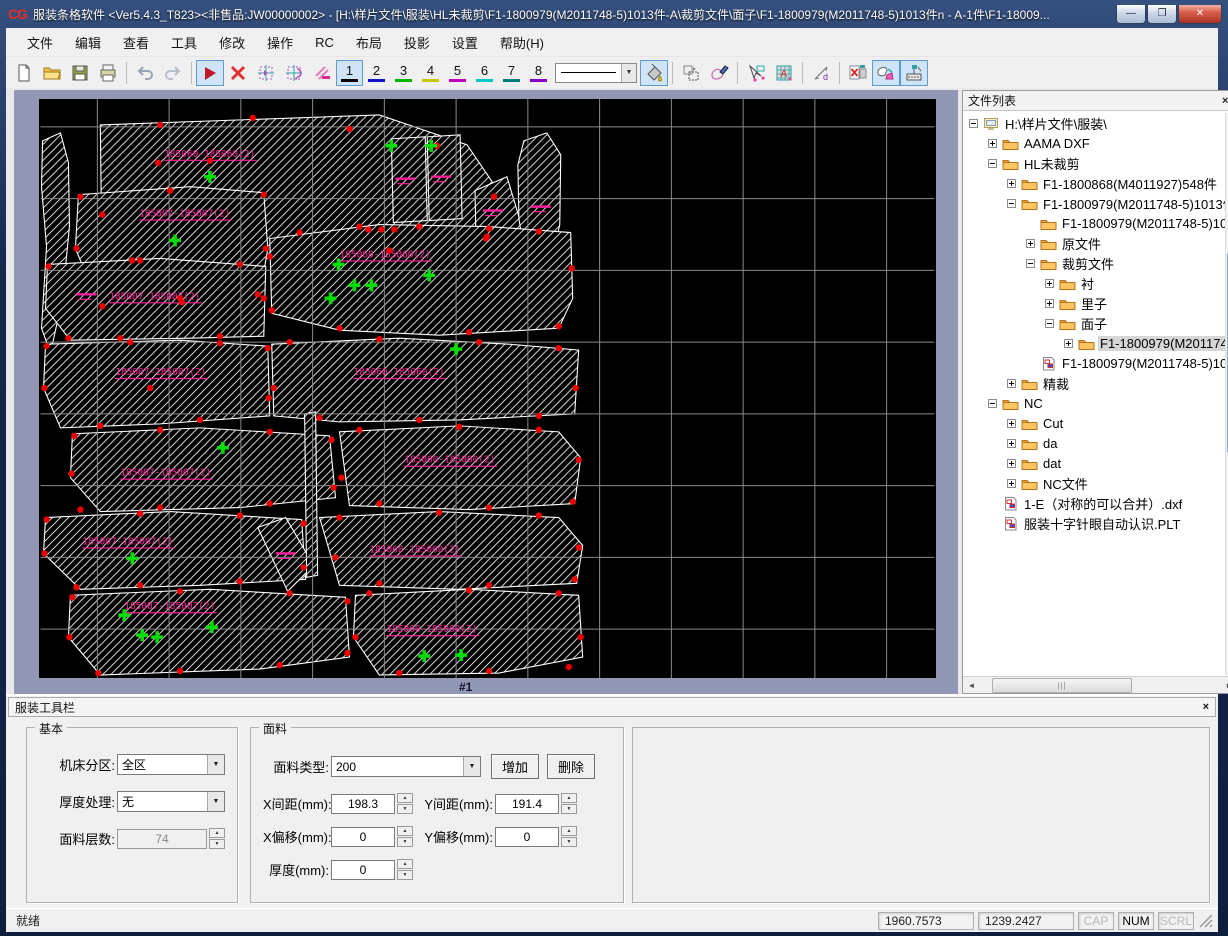 This screenshot has height=936, width=1228. Describe the element at coordinates (1095, 483) in the screenshot. I see `tree-item-18: NC文件` at that location.